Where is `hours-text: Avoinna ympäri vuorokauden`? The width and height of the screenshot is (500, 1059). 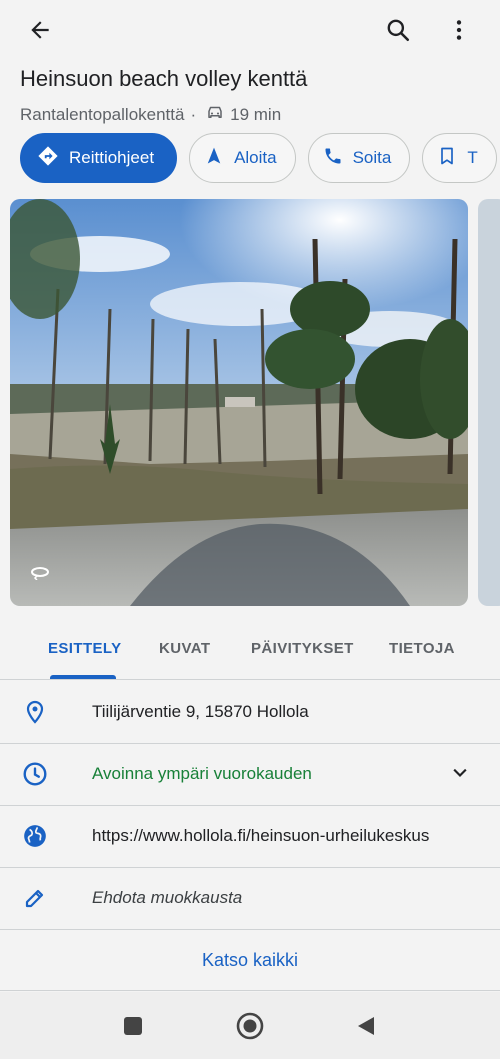 hours-text: Avoinna ympäri vuorokauden is located at coordinates (202, 773).